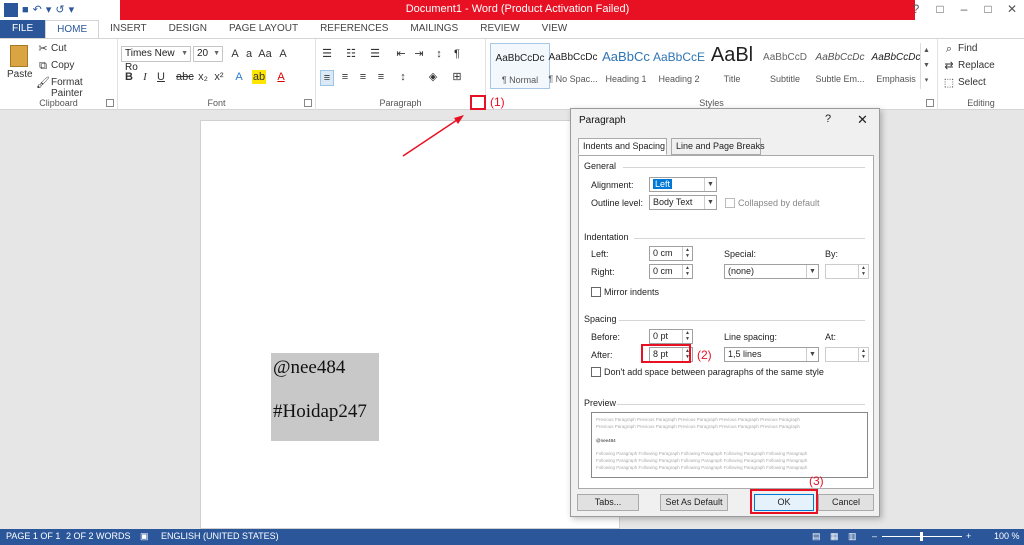 The image size is (1024, 545). I want to click on page-count: PAGE 1 OF 1, so click(33, 536).